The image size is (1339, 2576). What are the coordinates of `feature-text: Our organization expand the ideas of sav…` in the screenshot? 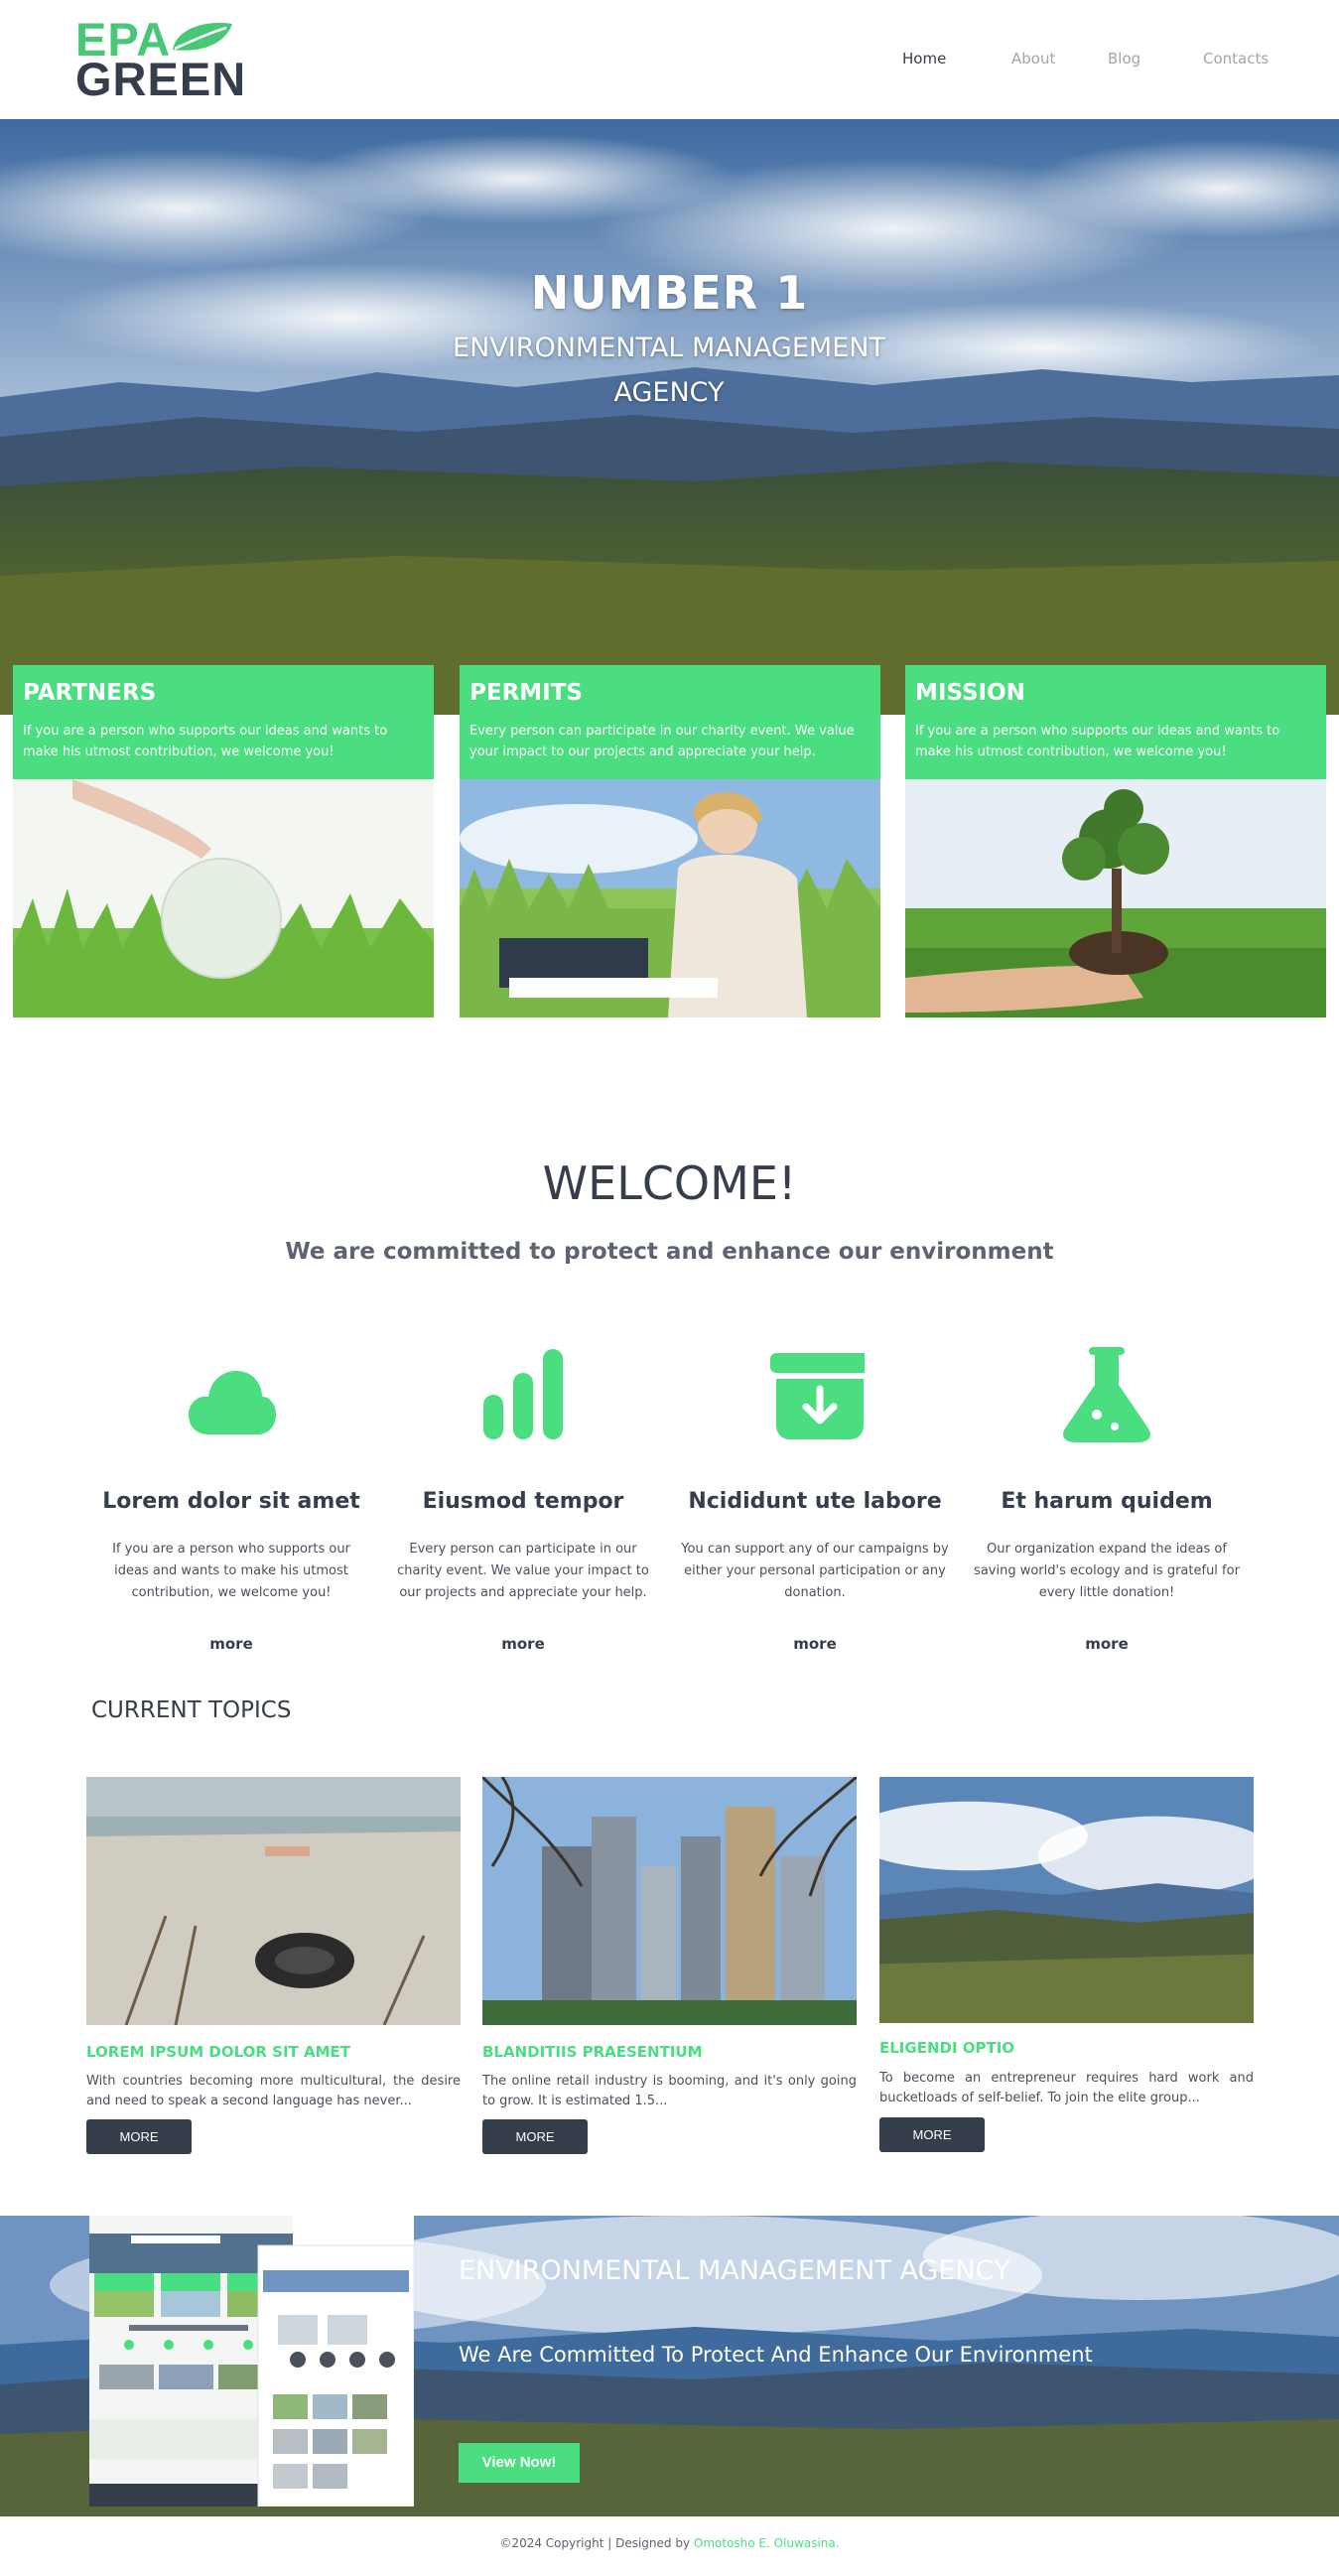 It's located at (1107, 1571).